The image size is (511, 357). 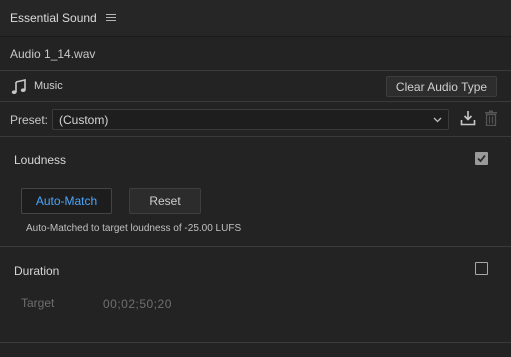 What do you see at coordinates (48, 86) in the screenshot?
I see `audio-type-label: Music` at bounding box center [48, 86].